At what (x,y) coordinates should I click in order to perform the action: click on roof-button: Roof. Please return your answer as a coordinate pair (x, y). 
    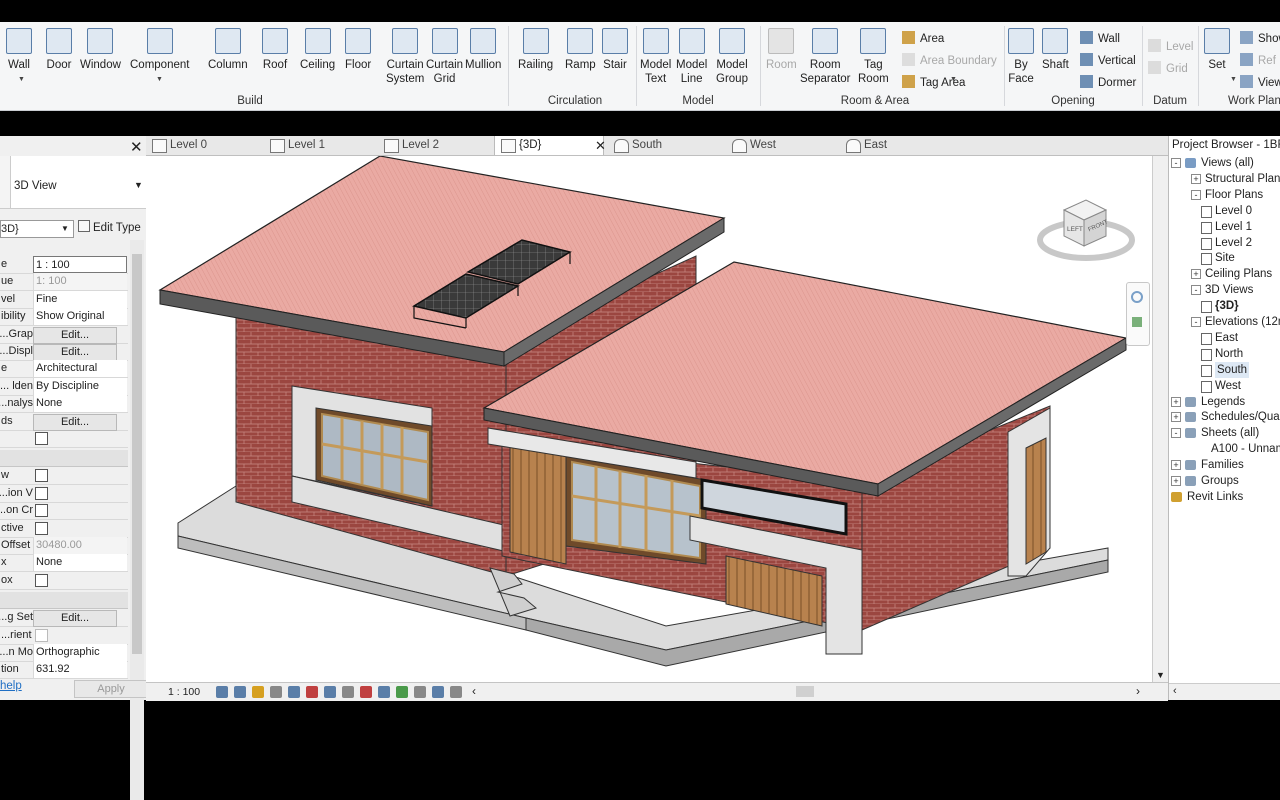
    Looking at the image, I should click on (275, 48).